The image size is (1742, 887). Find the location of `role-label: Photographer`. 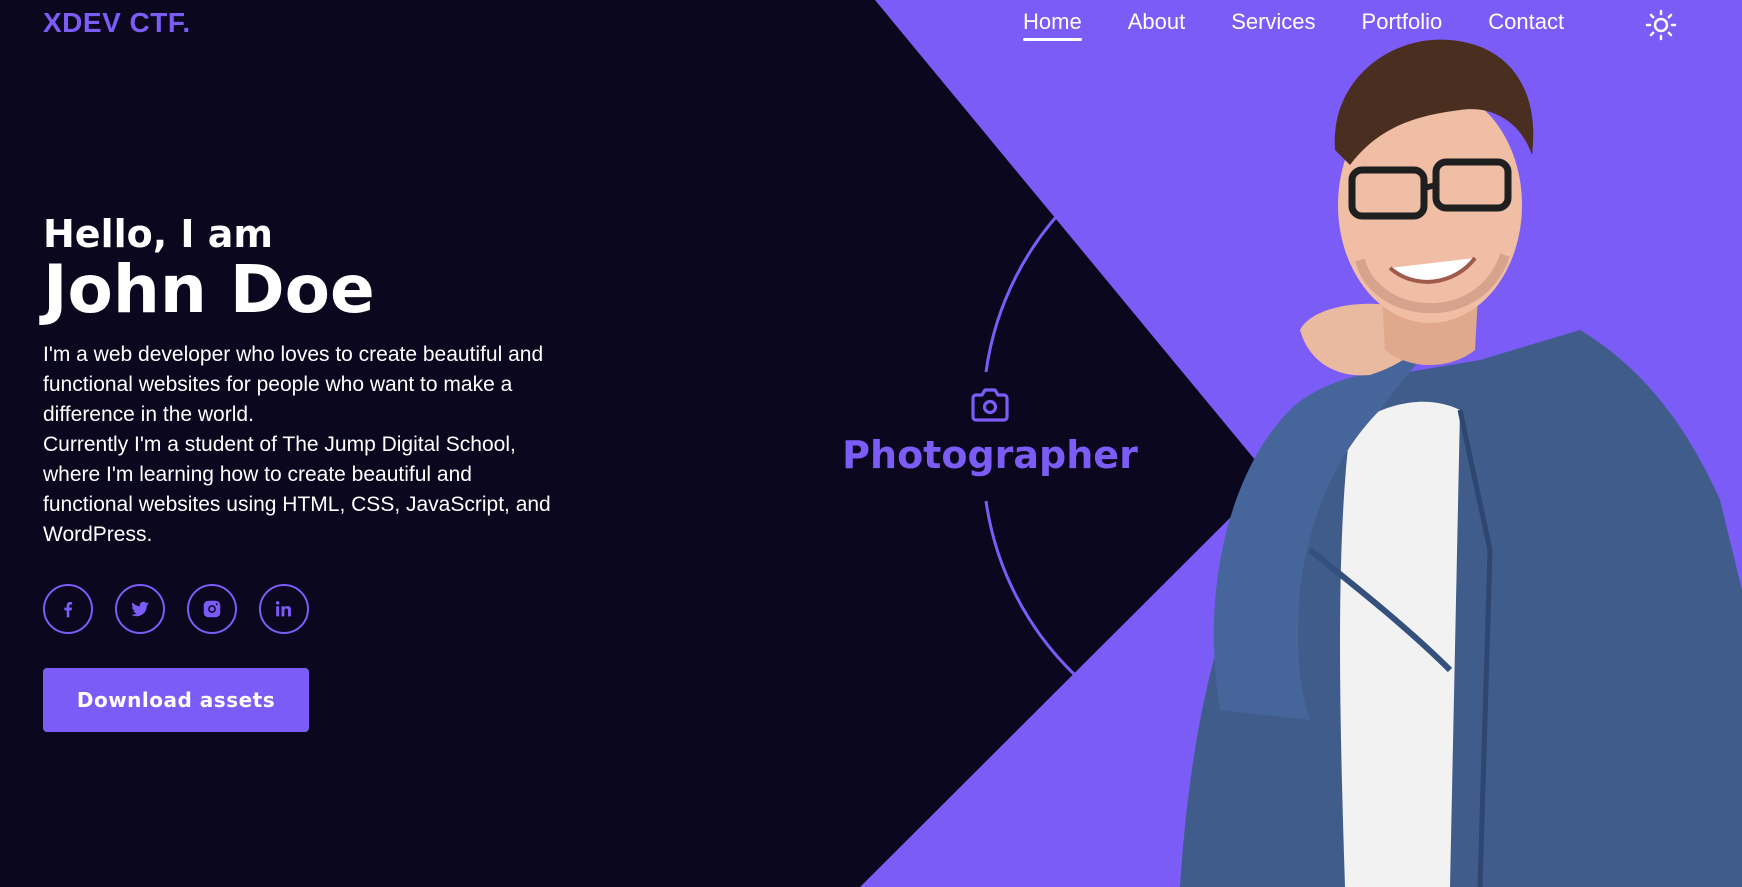

role-label: Photographer is located at coordinates (990, 455).